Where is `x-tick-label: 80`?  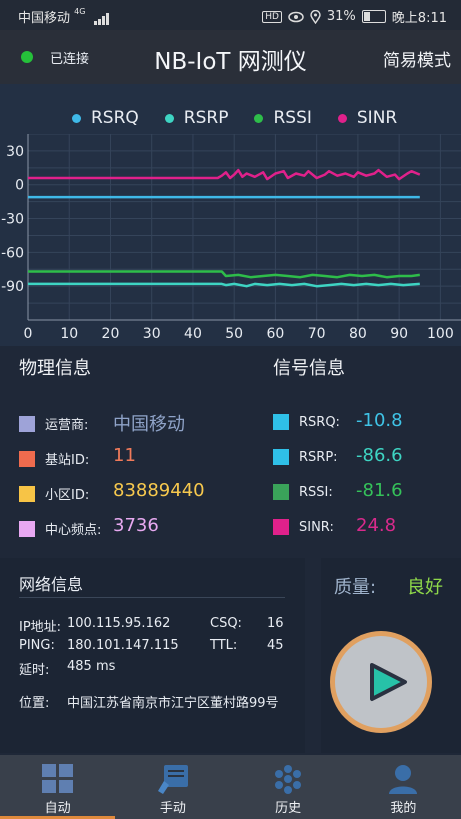 x-tick-label: 80 is located at coordinates (358, 334).